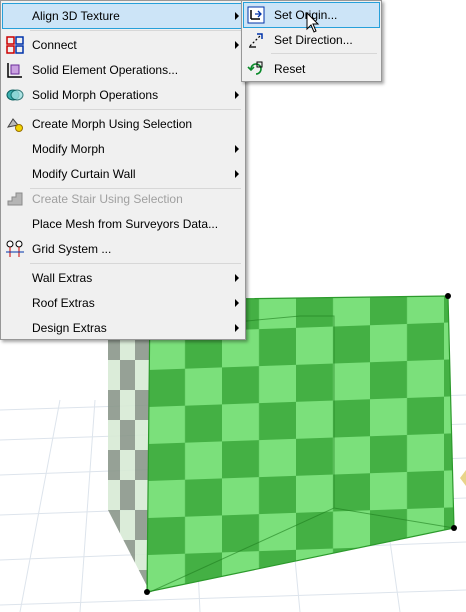 The height and width of the screenshot is (612, 466). What do you see at coordinates (123, 328) in the screenshot?
I see `menu-item-design-extras: Design Extras` at bounding box center [123, 328].